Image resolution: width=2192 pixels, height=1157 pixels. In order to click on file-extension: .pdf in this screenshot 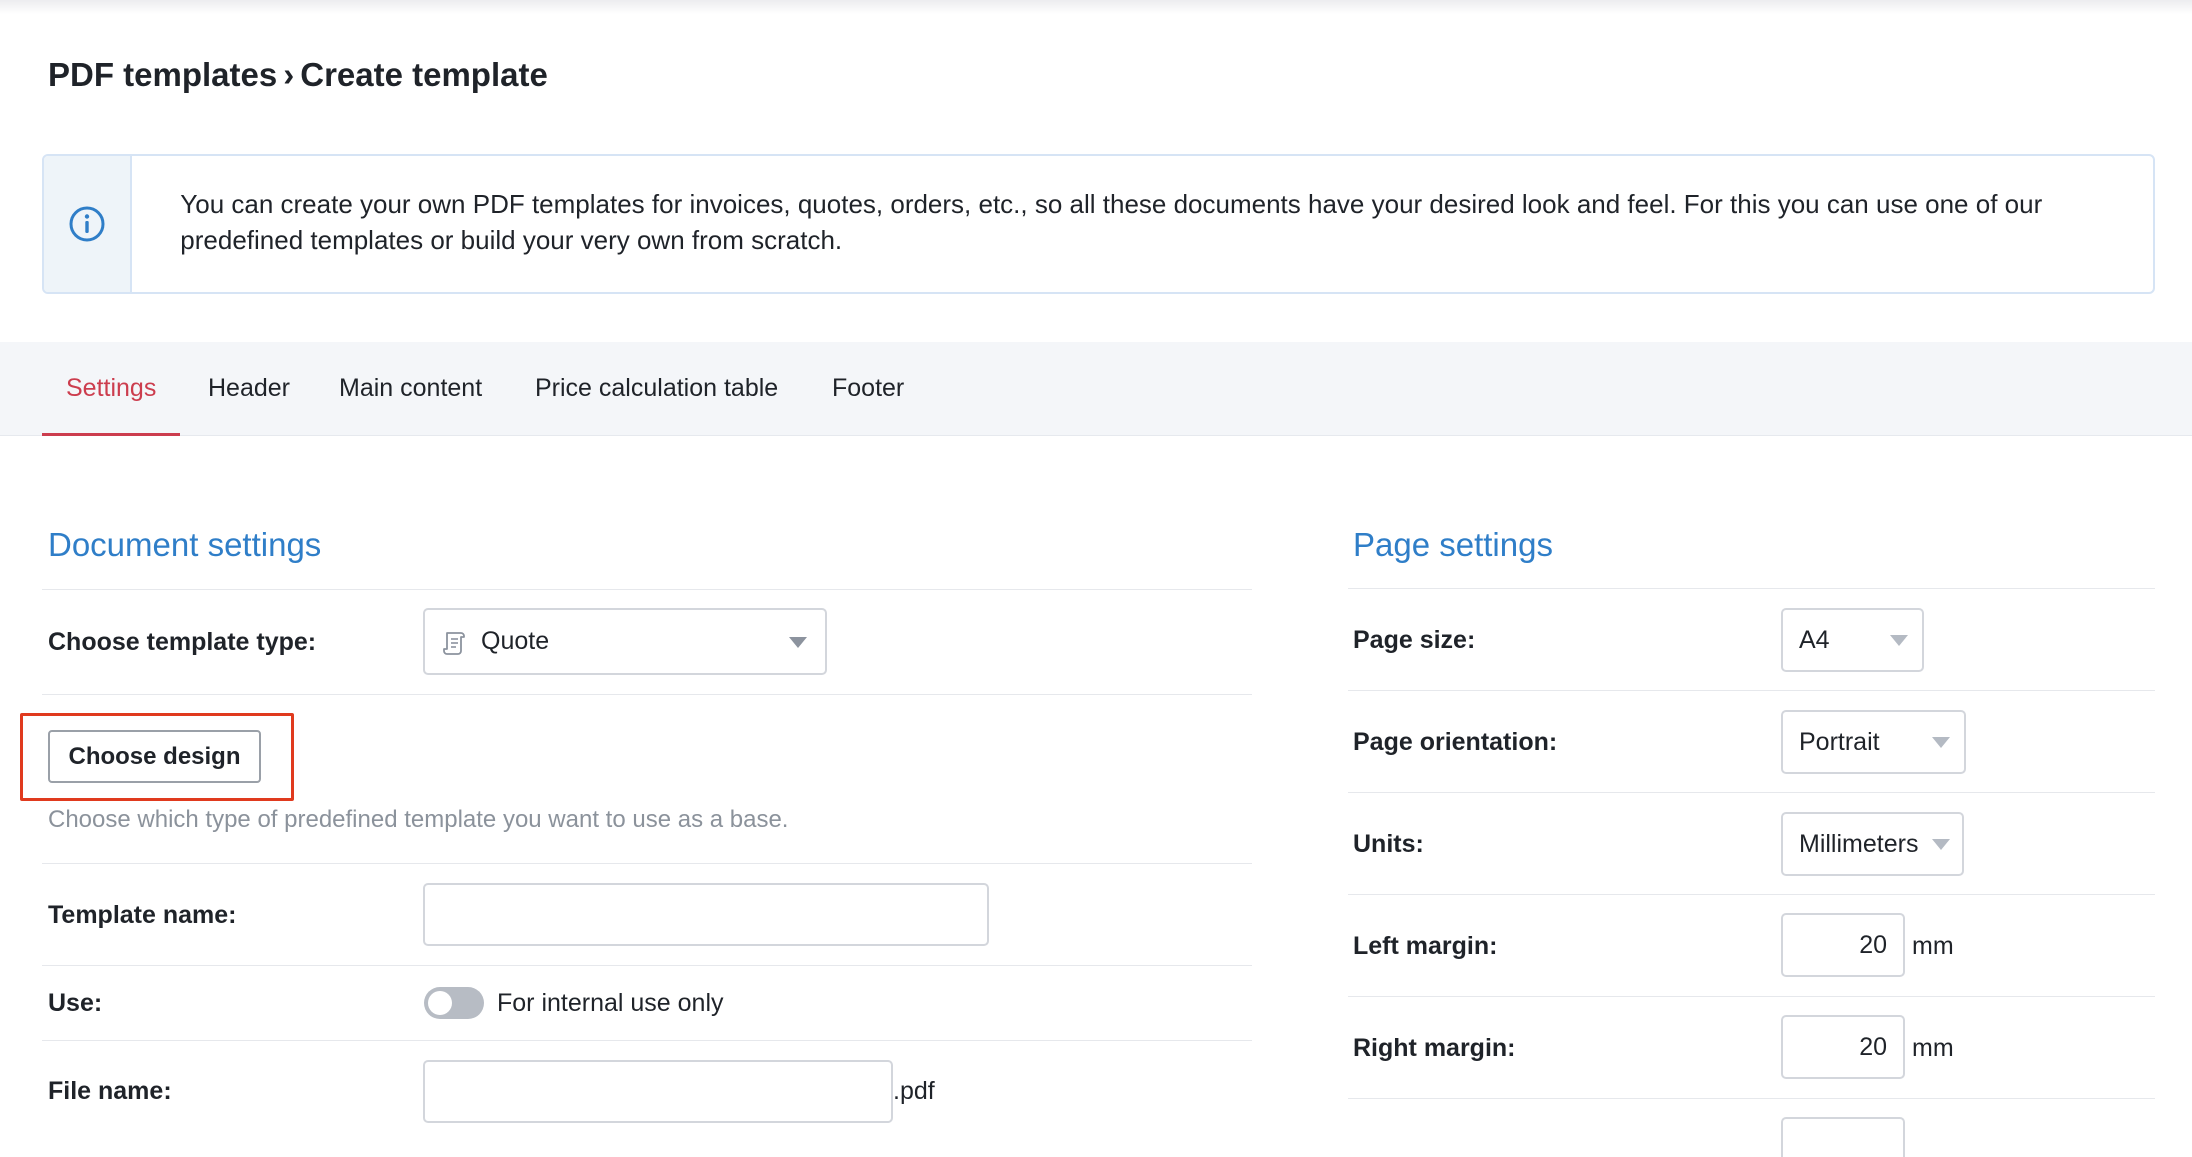, I will do `click(914, 1091)`.